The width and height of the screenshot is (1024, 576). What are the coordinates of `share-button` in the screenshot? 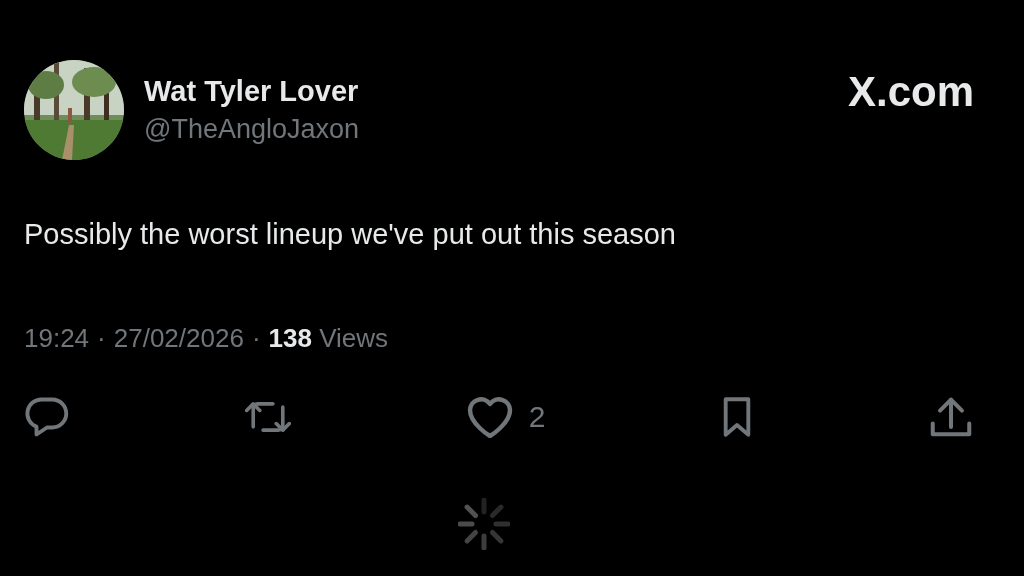 It's located at (951, 417).